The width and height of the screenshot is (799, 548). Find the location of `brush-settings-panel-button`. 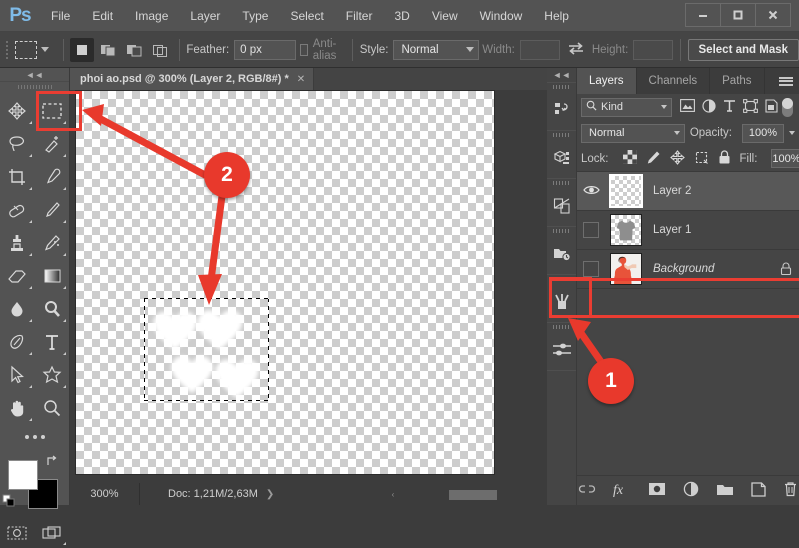

brush-settings-panel-button is located at coordinates (561, 346).